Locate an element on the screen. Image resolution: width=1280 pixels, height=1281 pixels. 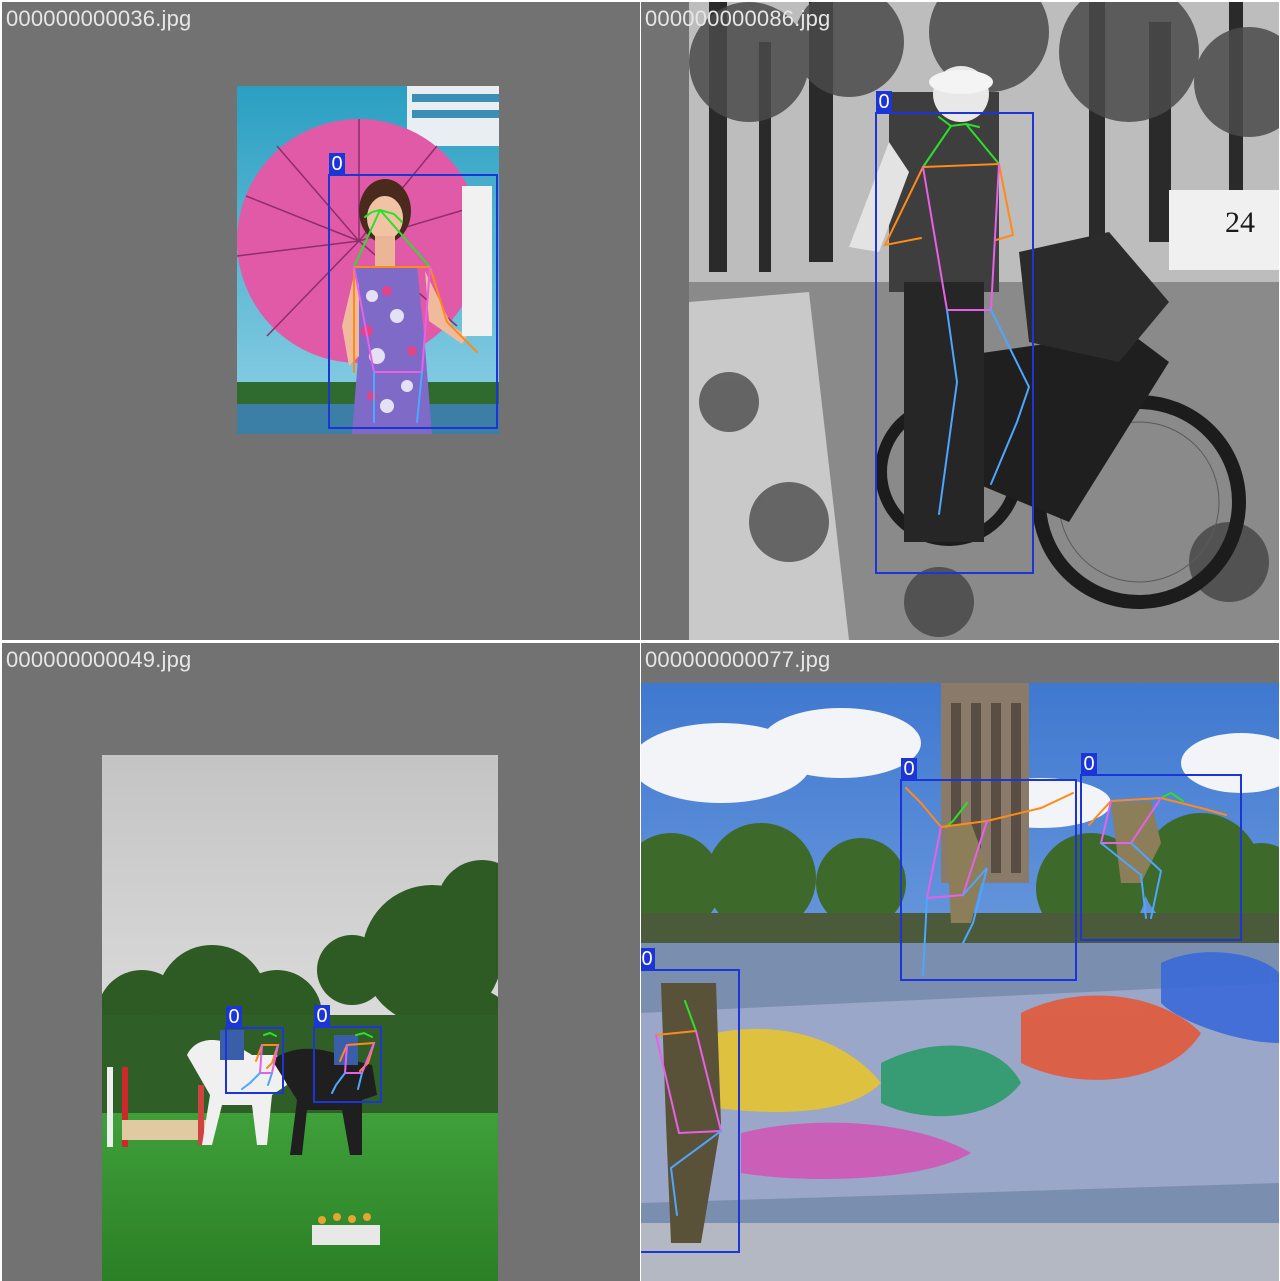
filename-label: 000000000049.jpg is located at coordinates (99, 659).